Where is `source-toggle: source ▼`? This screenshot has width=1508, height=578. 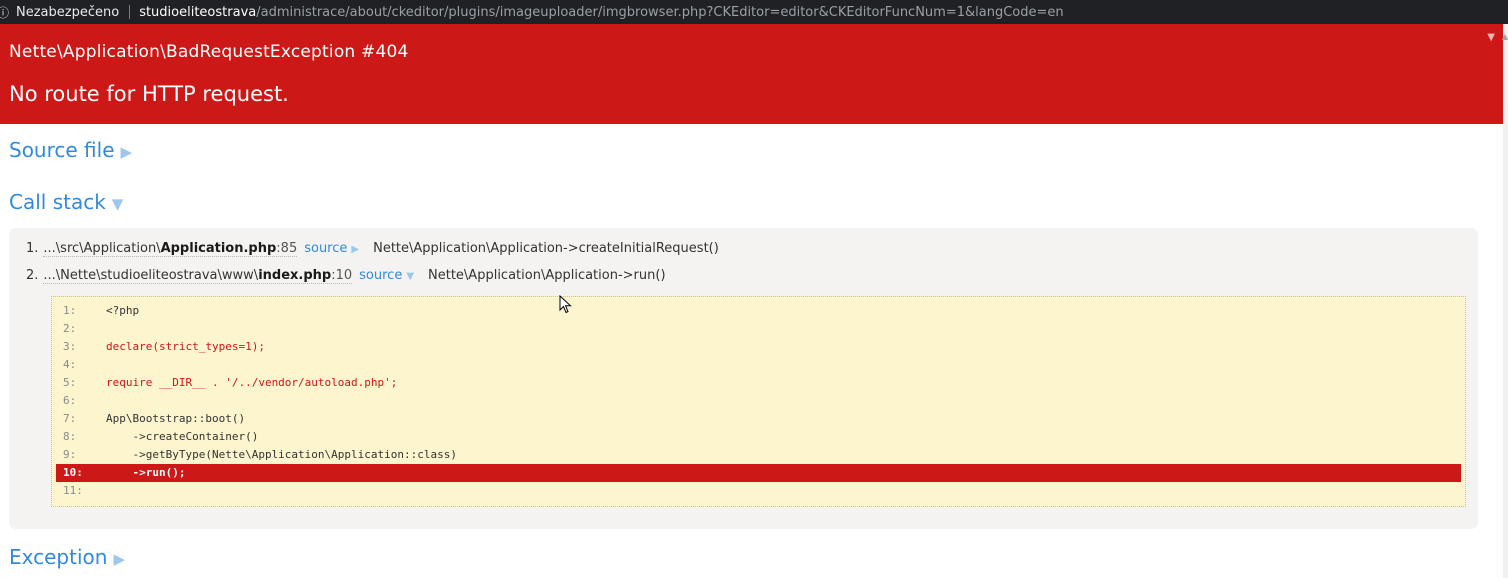
source-toggle: source ▼ is located at coordinates (386, 275).